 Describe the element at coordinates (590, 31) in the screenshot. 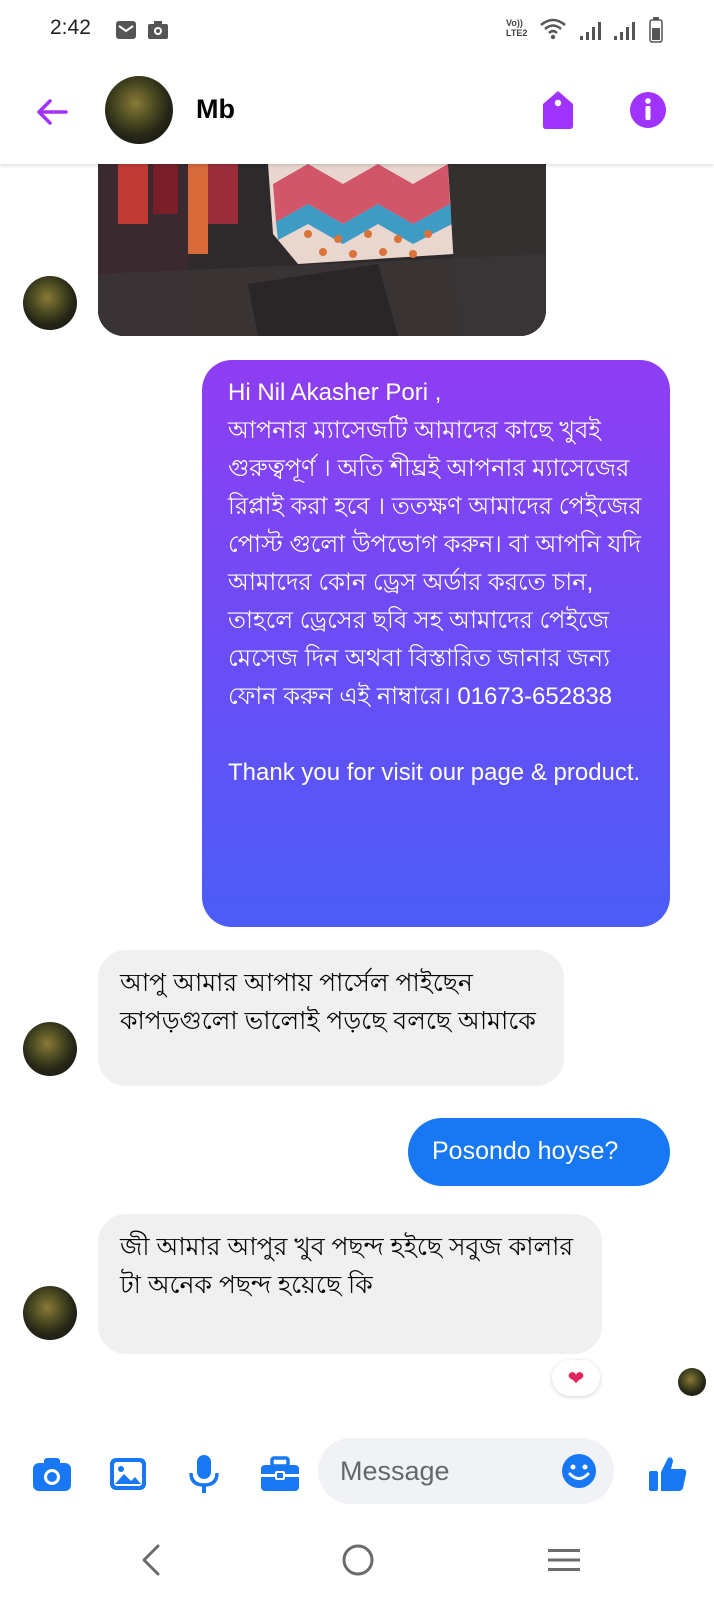

I see `signal-1-icon` at that location.